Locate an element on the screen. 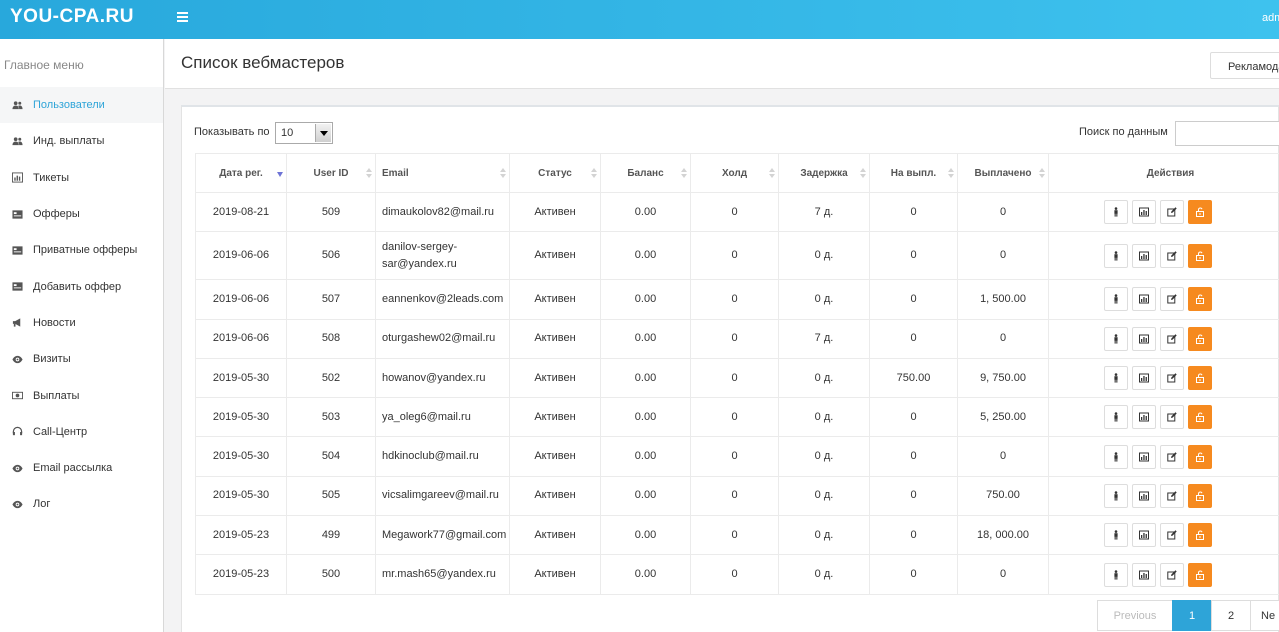  sidebar-item-4: Приватные офферы is located at coordinates (81, 250).